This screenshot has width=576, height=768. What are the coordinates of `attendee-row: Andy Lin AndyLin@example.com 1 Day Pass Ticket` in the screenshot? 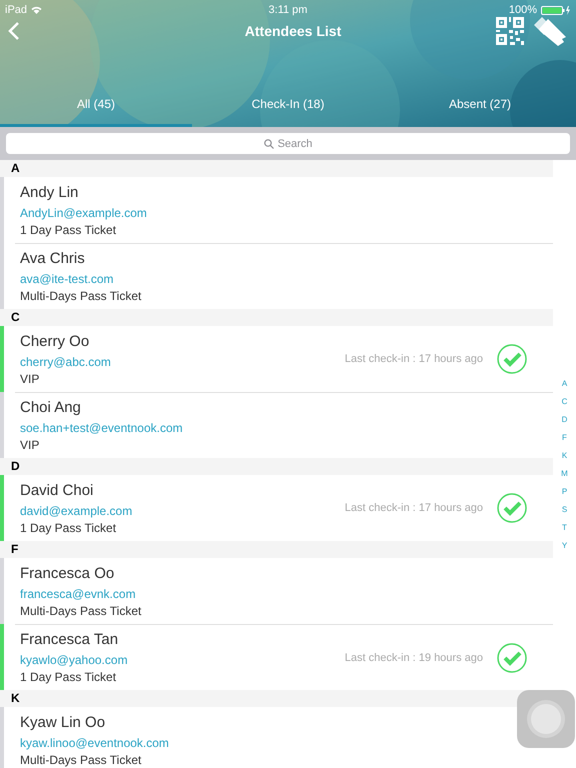 It's located at (276, 210).